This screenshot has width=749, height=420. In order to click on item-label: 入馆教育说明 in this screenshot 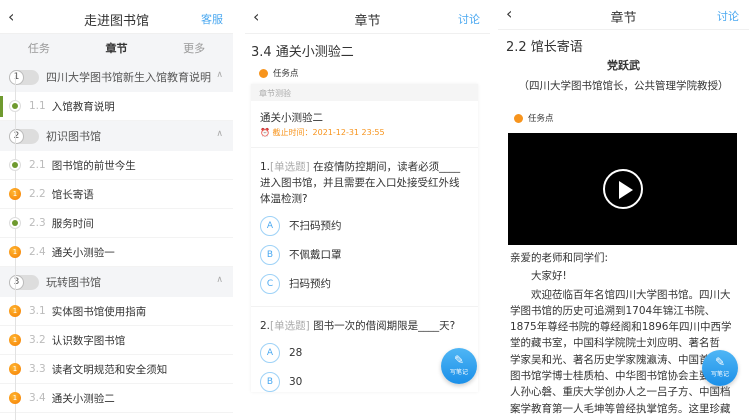, I will do `click(83, 106)`.